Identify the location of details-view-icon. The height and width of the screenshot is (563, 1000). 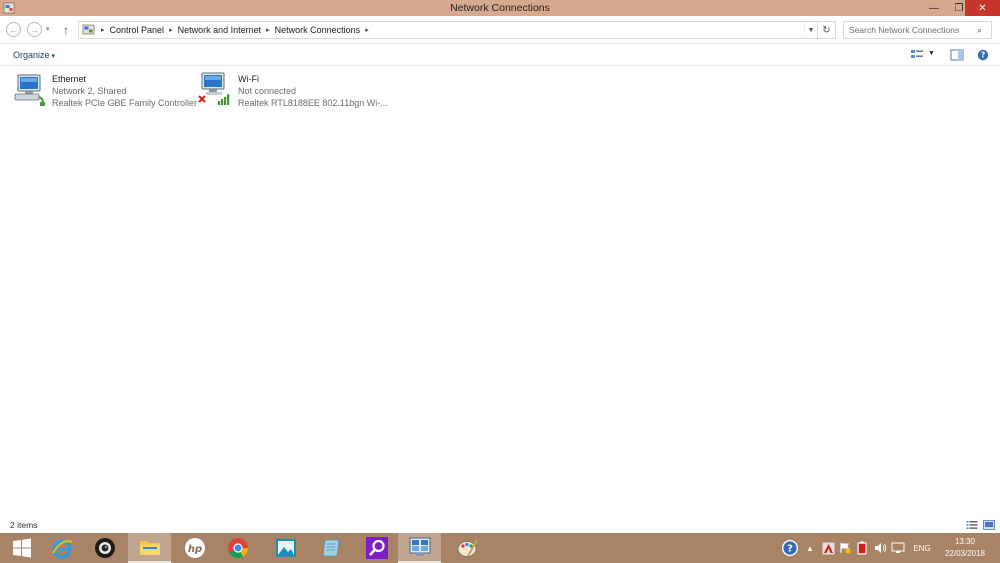
(972, 525).